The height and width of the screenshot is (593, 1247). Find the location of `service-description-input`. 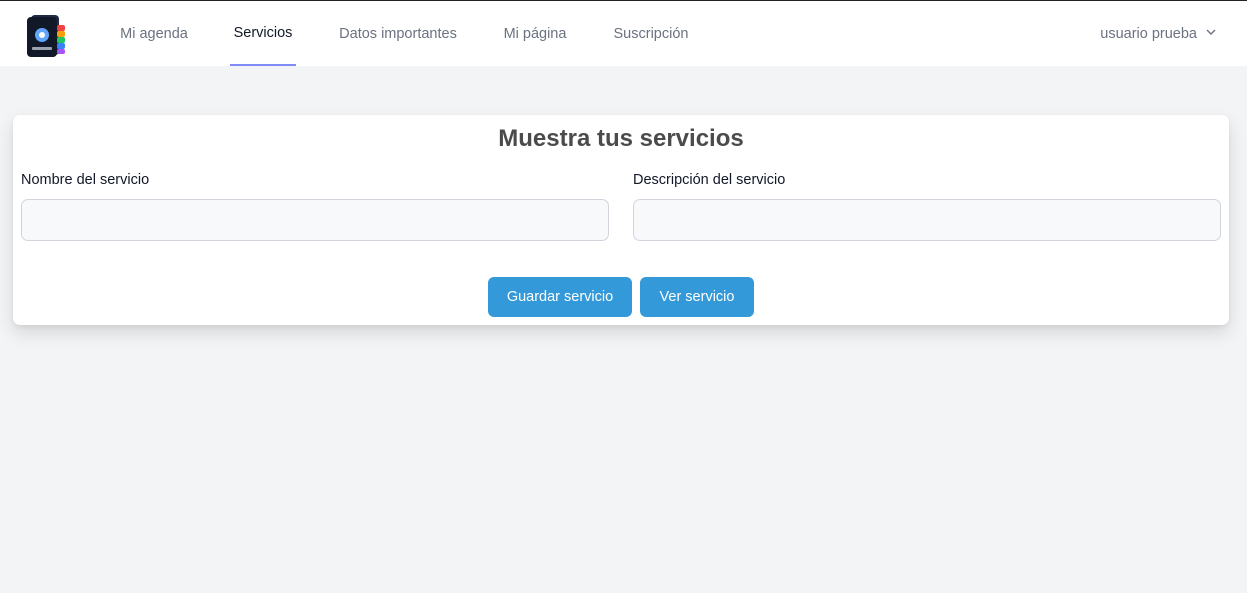

service-description-input is located at coordinates (927, 220).